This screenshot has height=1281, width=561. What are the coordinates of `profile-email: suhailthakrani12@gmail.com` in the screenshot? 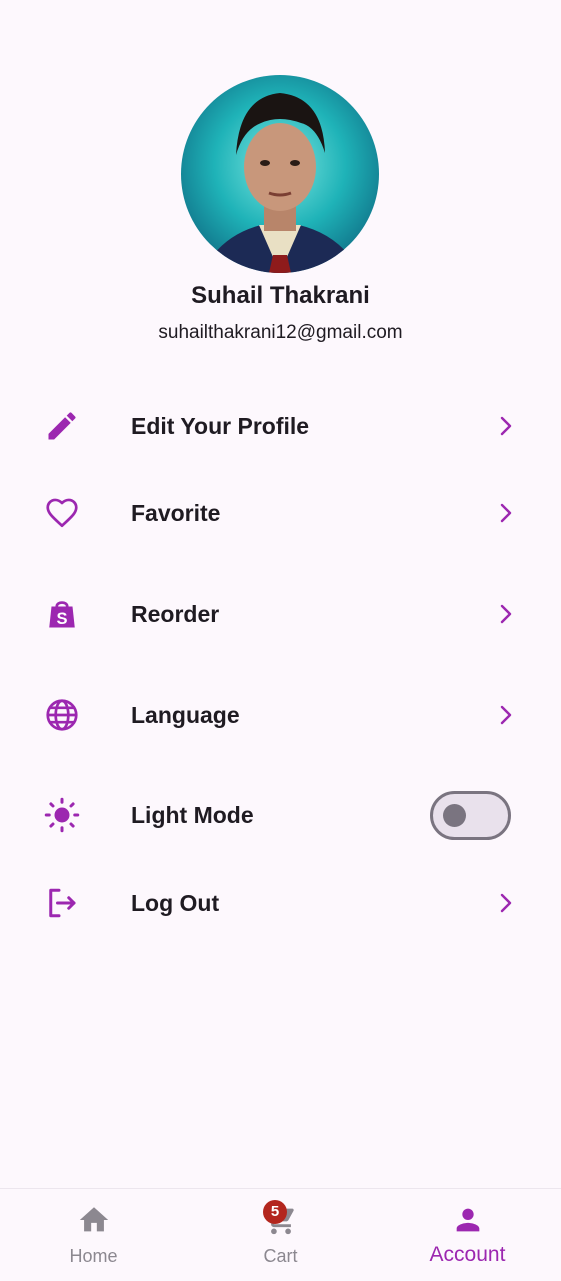 It's located at (280, 332).